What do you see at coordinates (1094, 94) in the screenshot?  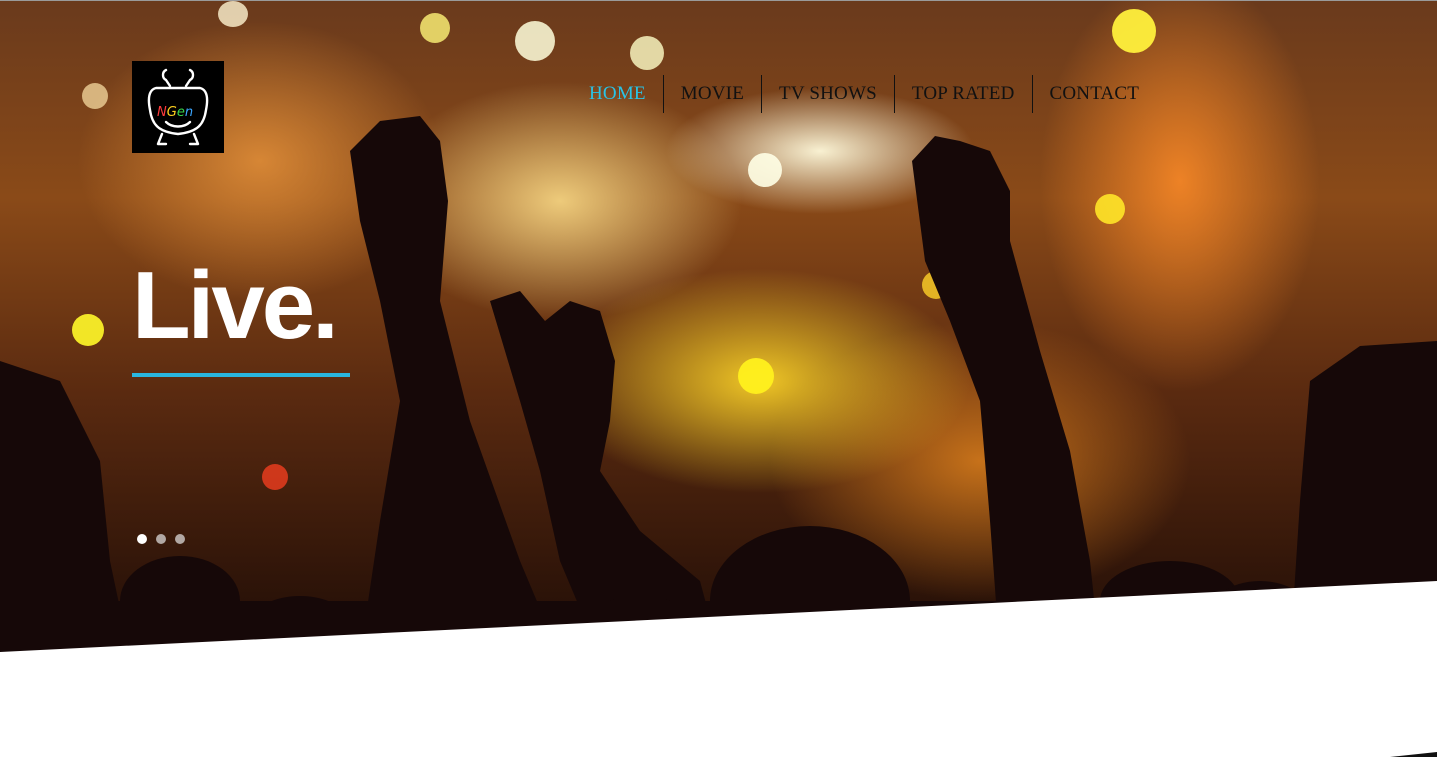 I see `nav-item-contact: CONTACT` at bounding box center [1094, 94].